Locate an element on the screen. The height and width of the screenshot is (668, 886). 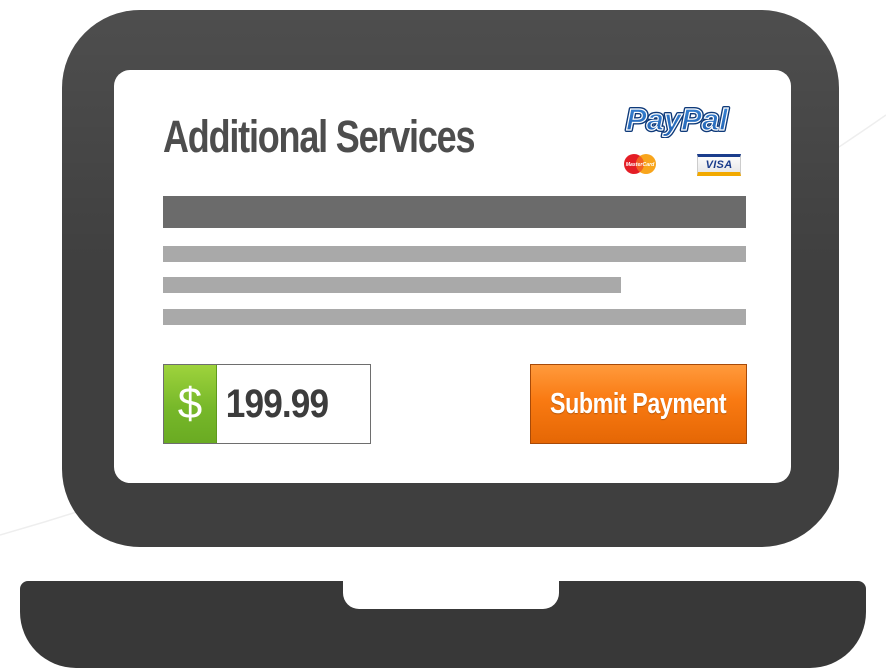
visa-icon: VISA is located at coordinates (719, 165).